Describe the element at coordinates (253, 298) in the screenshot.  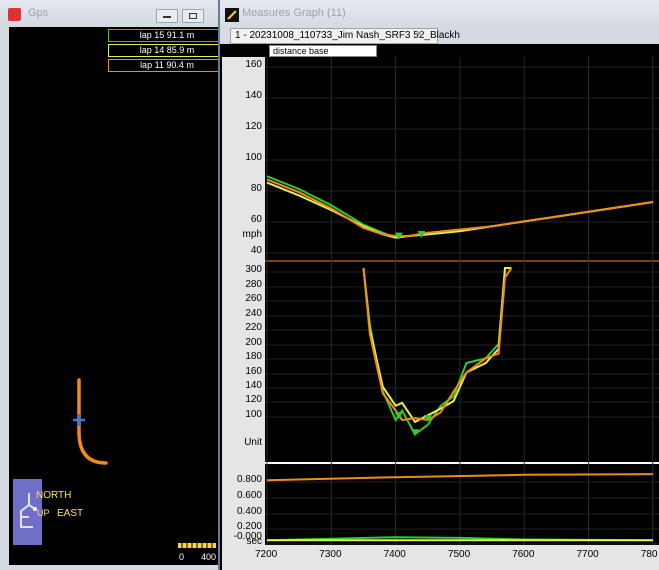
I see `y-tick-label: 260` at that location.